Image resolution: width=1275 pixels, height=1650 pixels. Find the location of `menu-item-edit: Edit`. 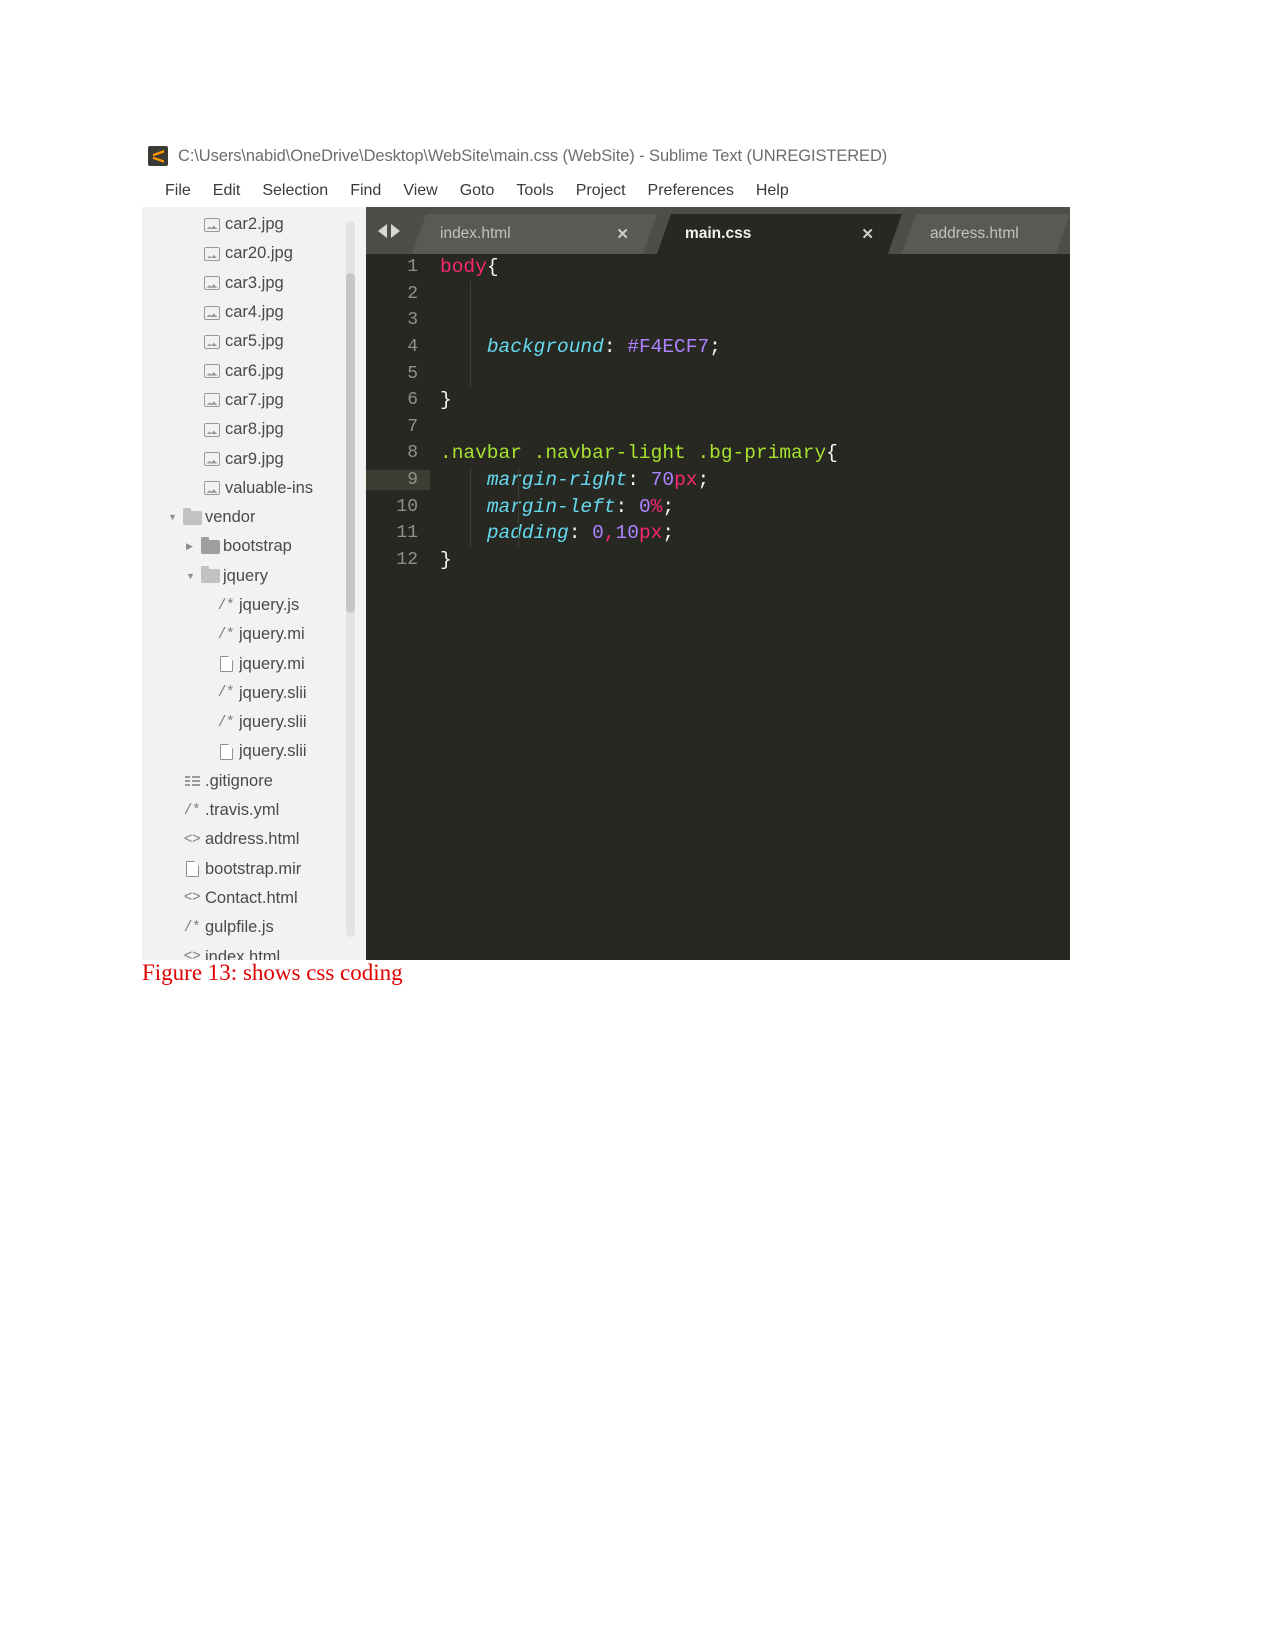

menu-item-edit: Edit is located at coordinates (227, 191).